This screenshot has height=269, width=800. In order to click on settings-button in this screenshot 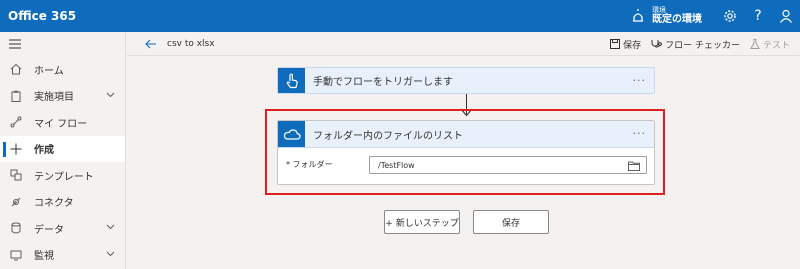, I will do `click(730, 16)`.